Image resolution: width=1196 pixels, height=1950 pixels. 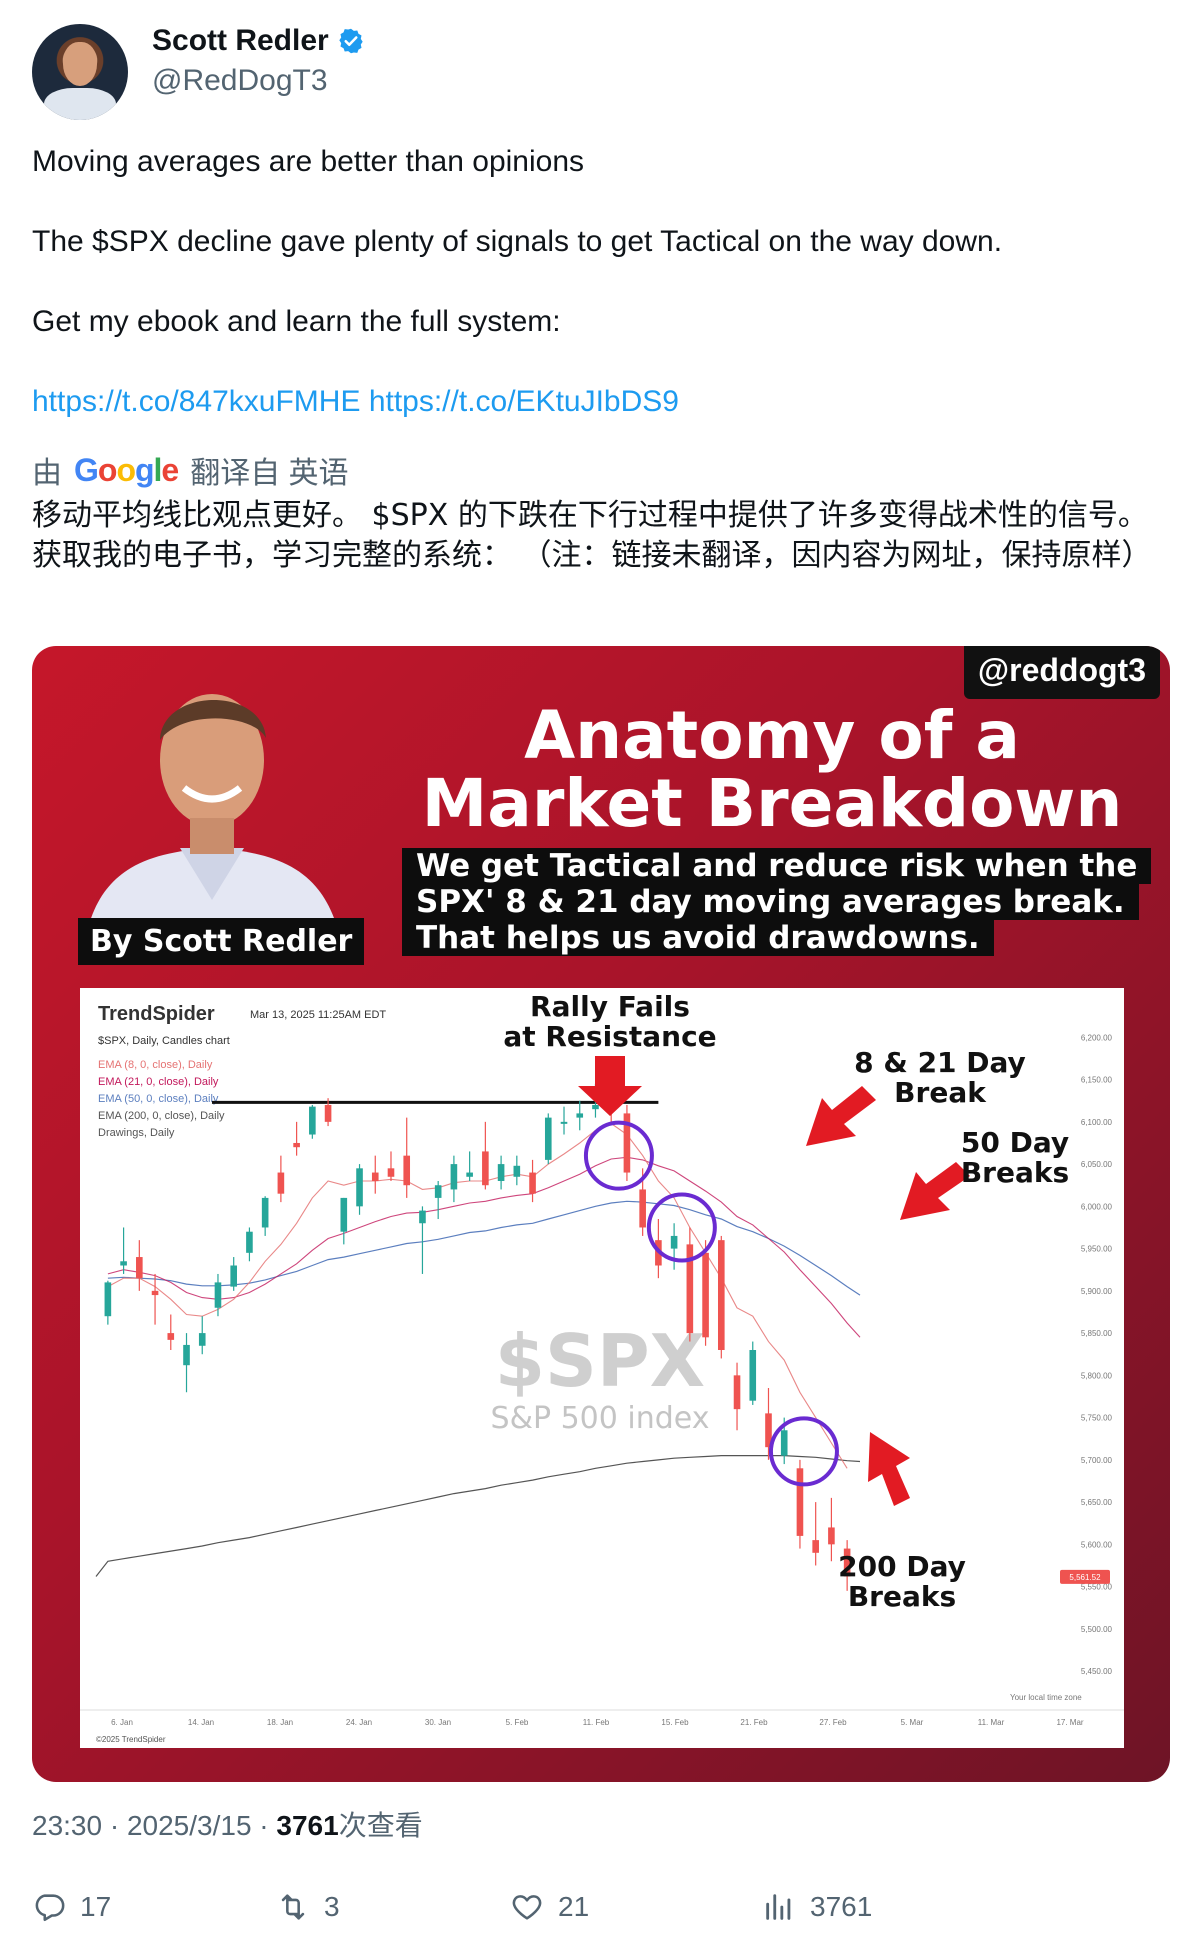 What do you see at coordinates (1015, 1142) in the screenshot?
I see `annot-50-1: 50 Day` at bounding box center [1015, 1142].